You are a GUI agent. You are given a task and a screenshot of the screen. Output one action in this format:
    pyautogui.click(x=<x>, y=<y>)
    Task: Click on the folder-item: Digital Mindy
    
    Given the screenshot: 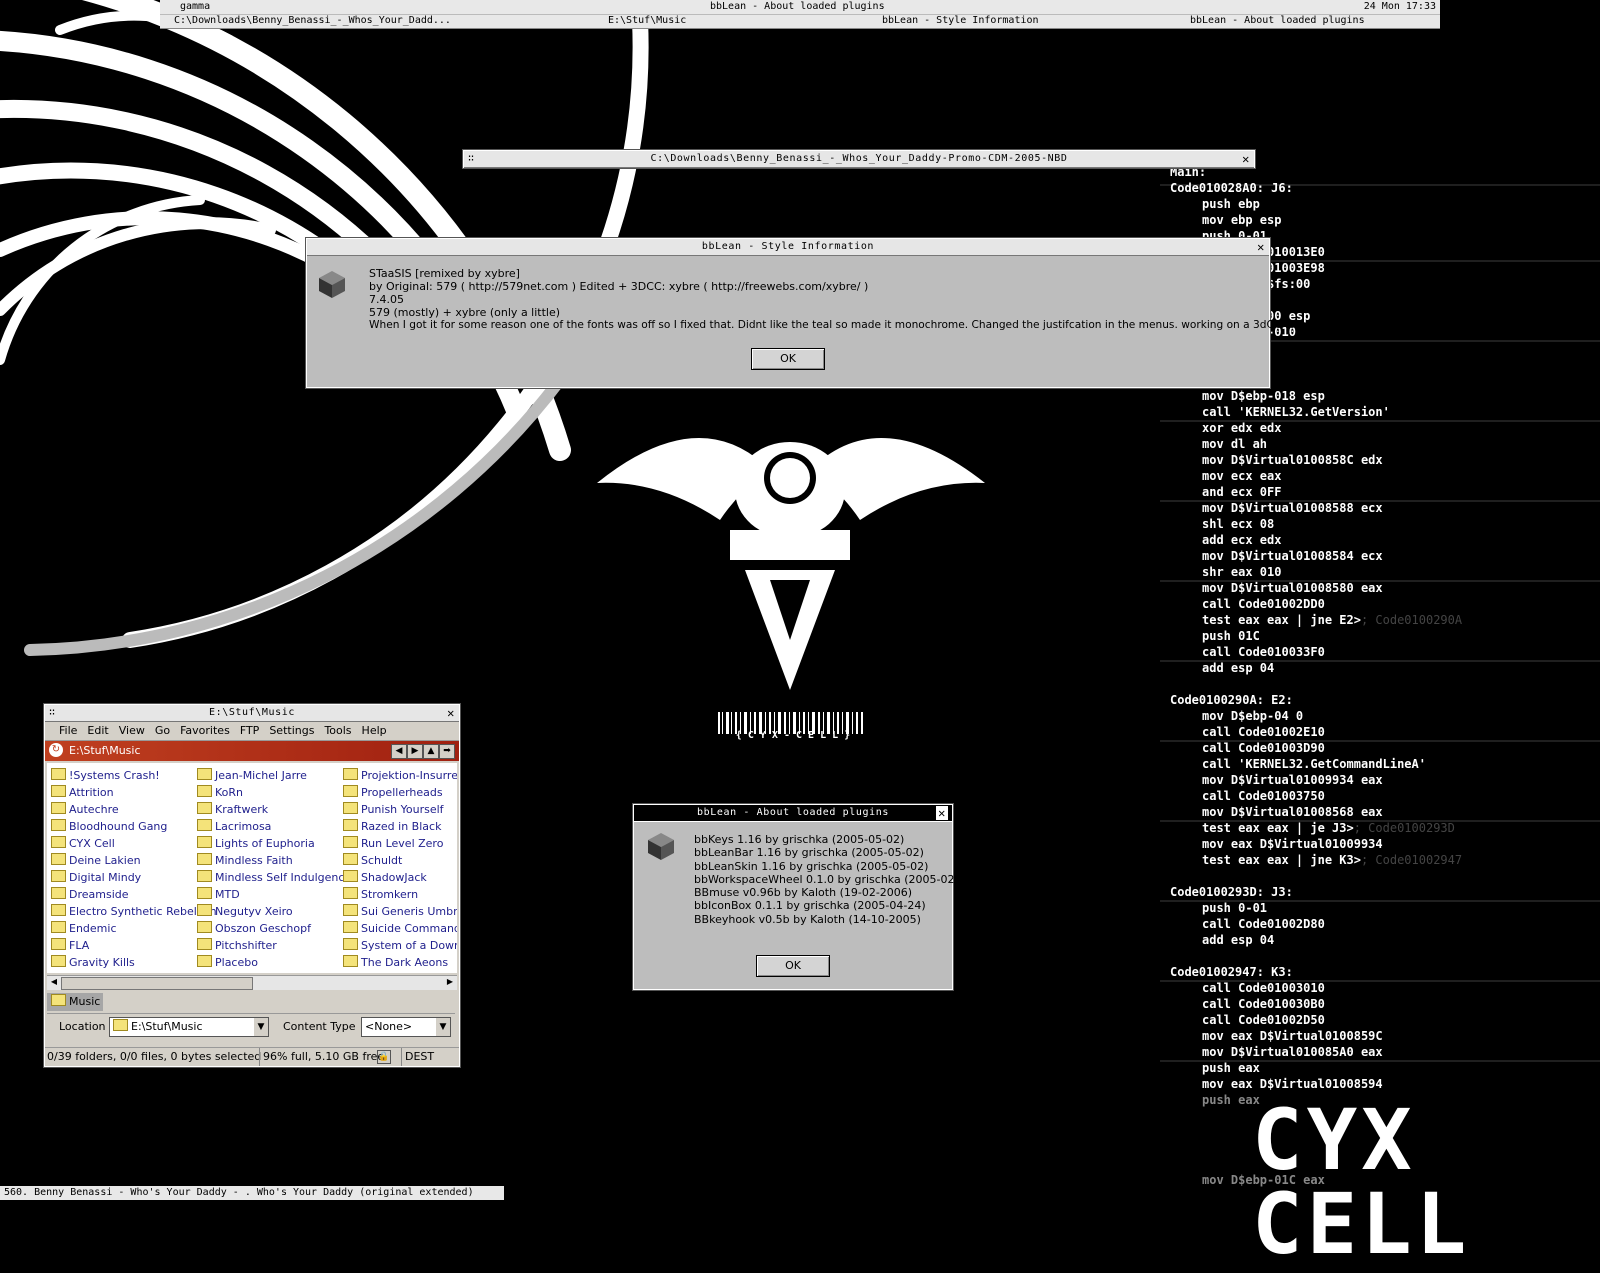 What is the action you would take?
    pyautogui.click(x=134, y=877)
    